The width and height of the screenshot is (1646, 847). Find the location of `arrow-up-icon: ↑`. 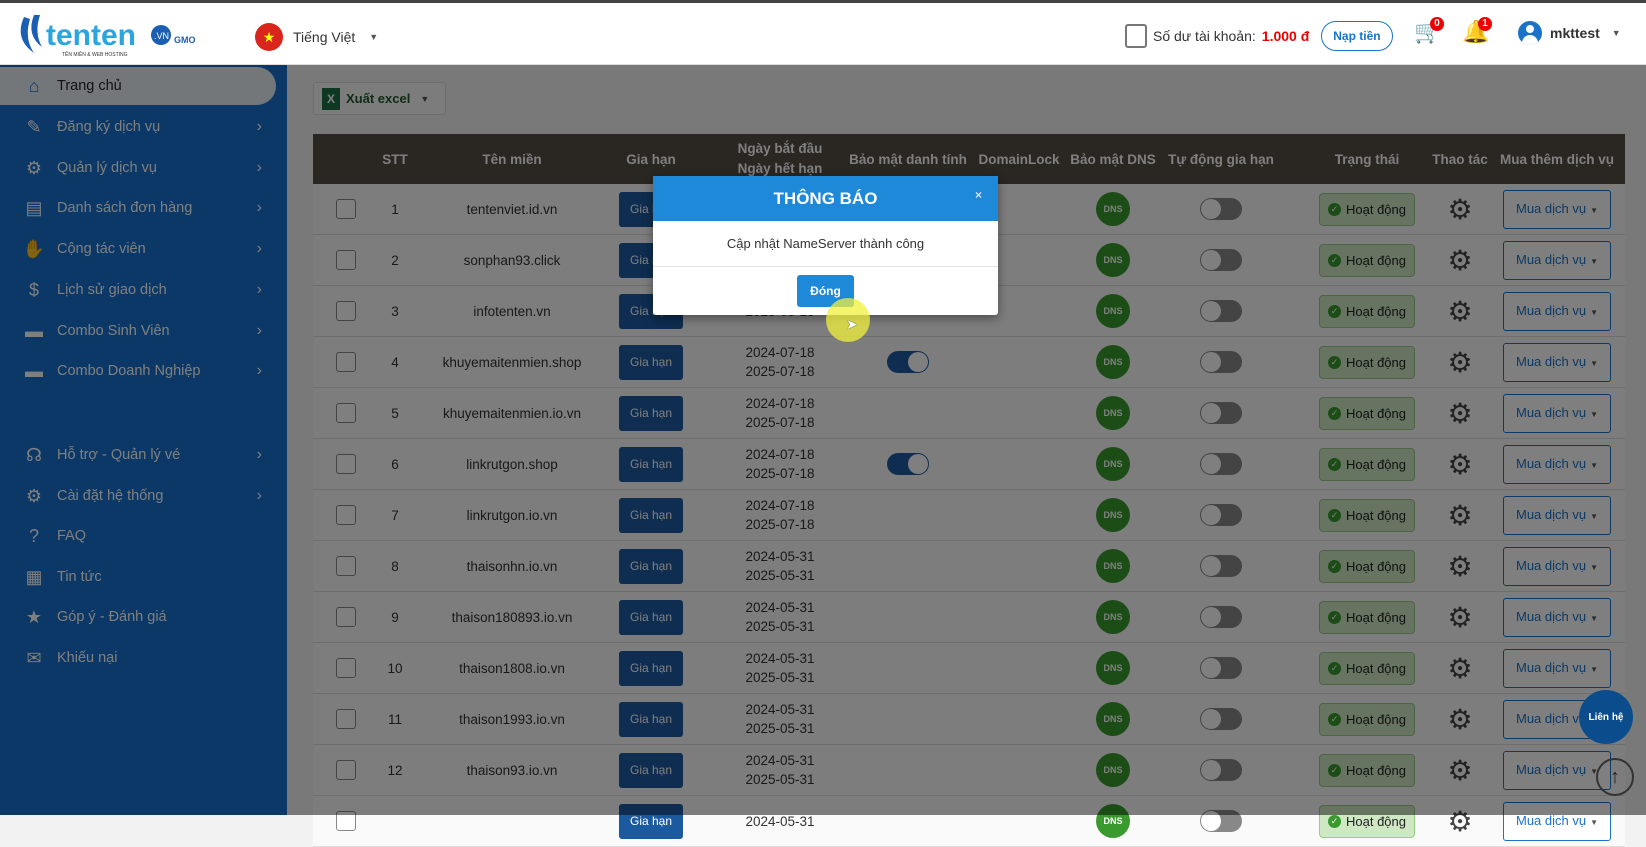

arrow-up-icon: ↑ is located at coordinates (1615, 776).